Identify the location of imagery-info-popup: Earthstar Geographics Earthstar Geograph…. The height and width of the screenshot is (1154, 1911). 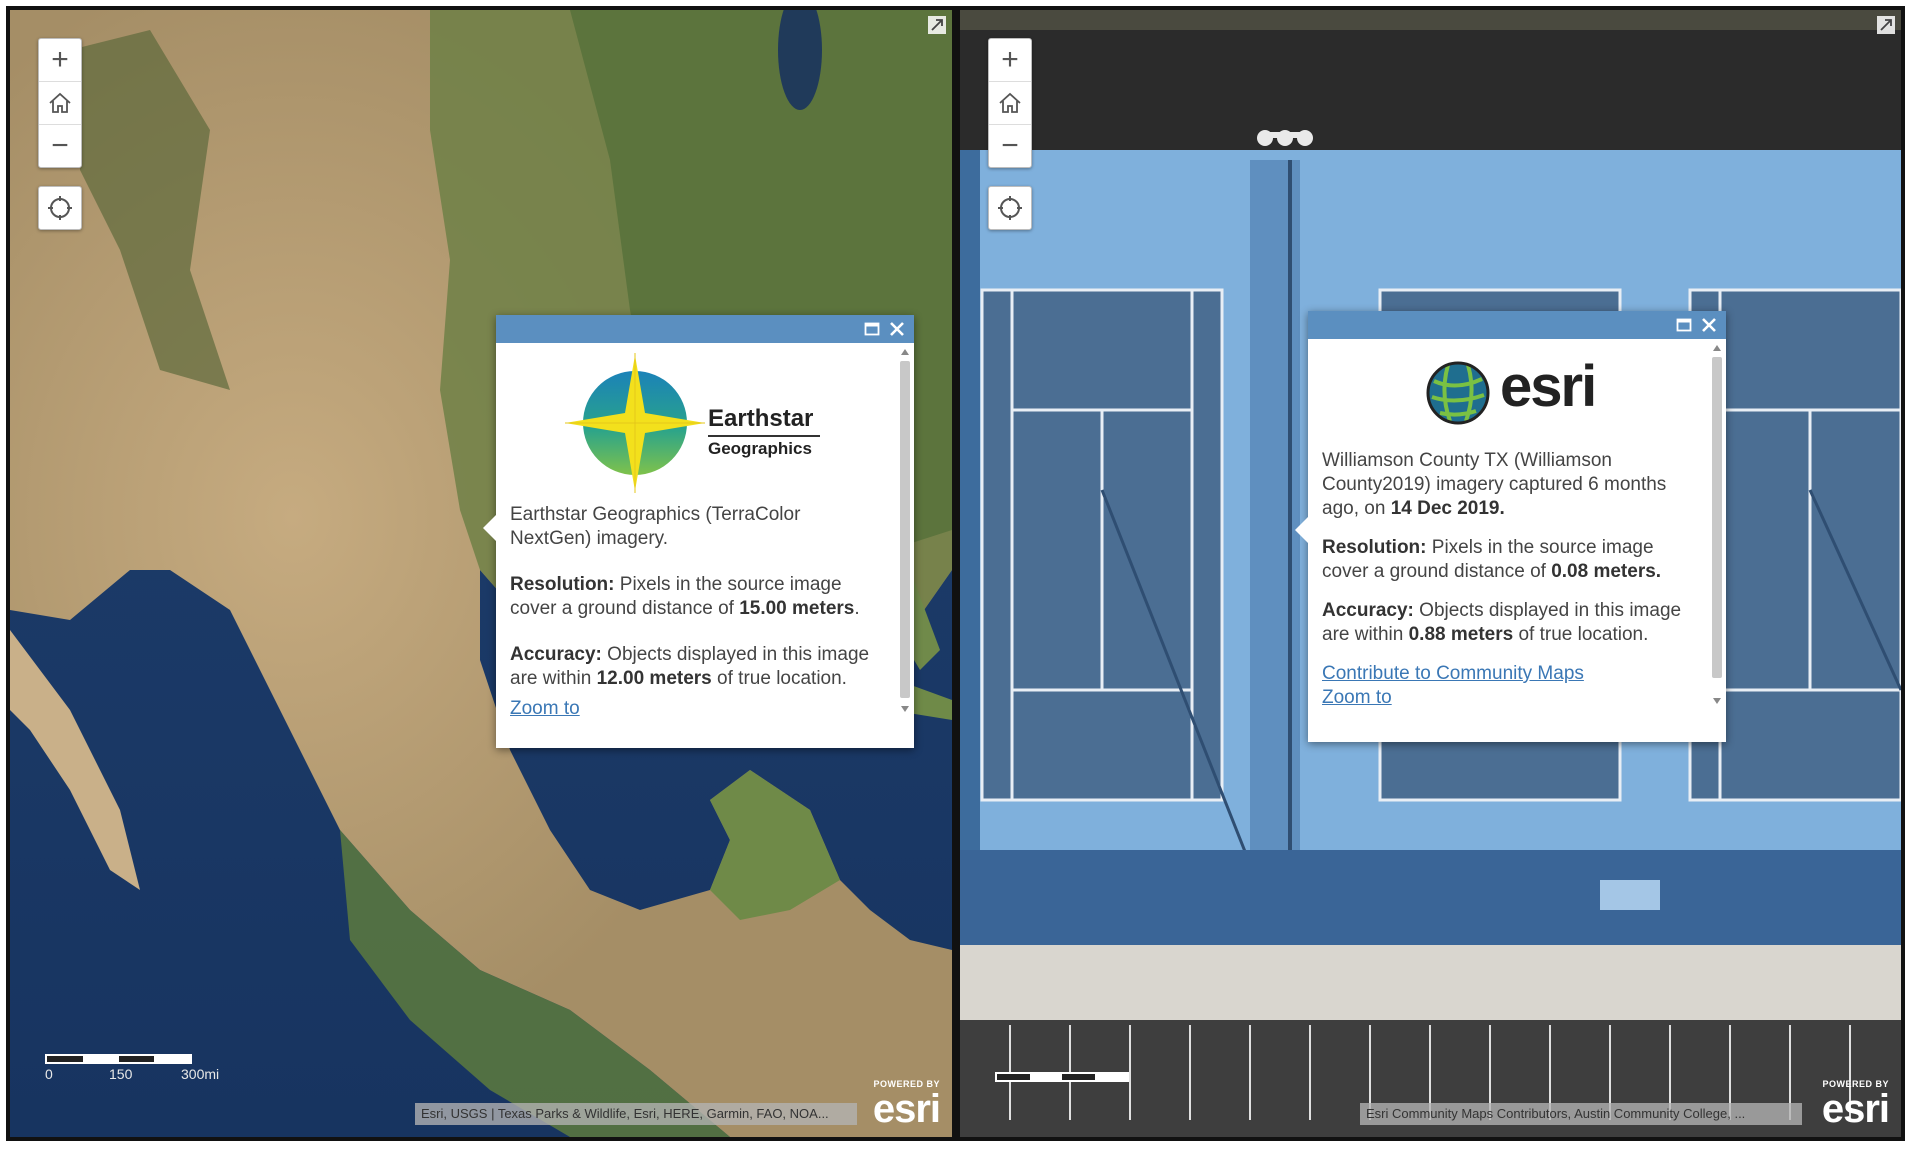
(698, 531).